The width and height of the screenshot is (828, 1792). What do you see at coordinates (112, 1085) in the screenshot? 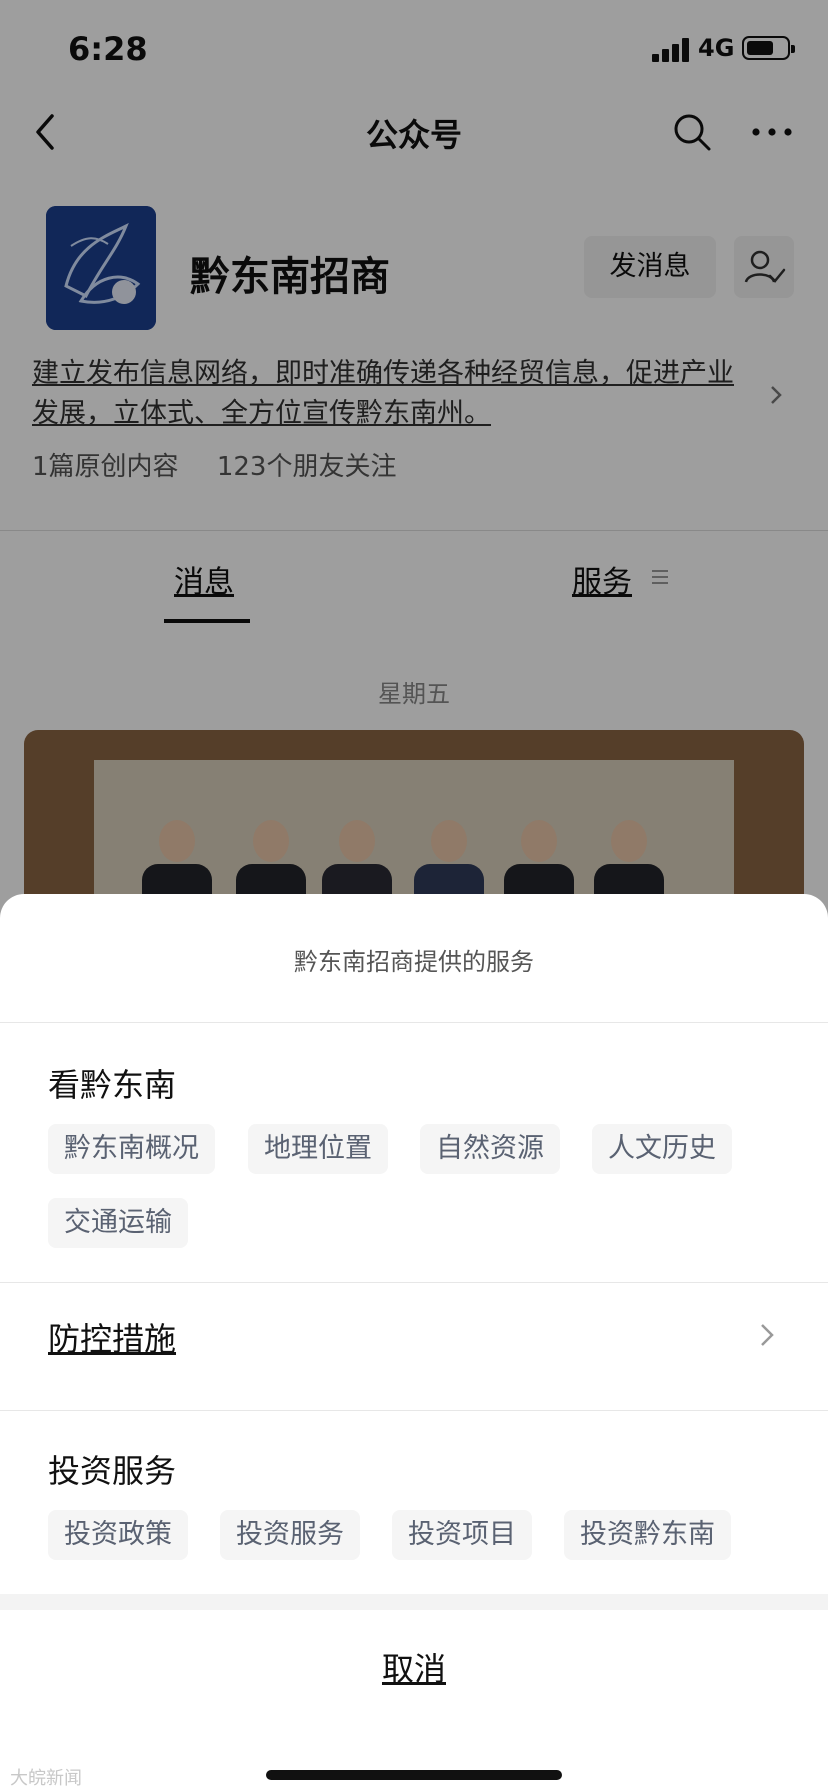
I see `section-title-kan: 看黔东南` at bounding box center [112, 1085].